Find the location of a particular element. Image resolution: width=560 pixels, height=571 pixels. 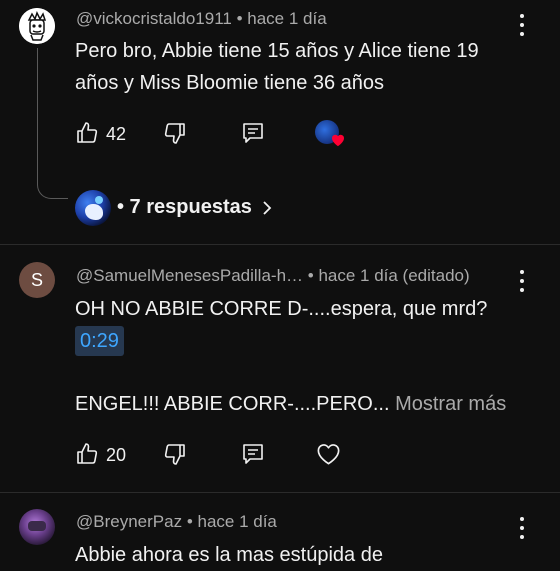

reply-avatar is located at coordinates (93, 208).